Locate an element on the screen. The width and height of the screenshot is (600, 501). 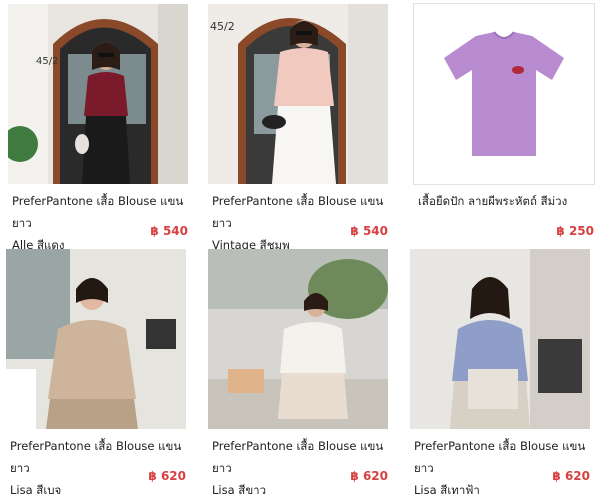
product-title: เสื้อยืดปัก ลายผีพระหัตถ์ สีม่วง is located at coordinates (506, 201).